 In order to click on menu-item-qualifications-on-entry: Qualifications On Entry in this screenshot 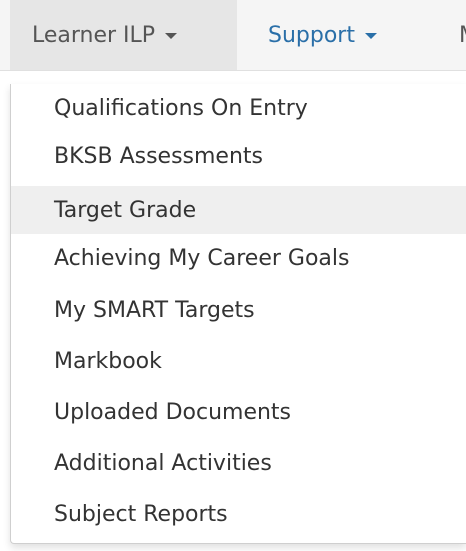, I will do `click(238, 108)`.